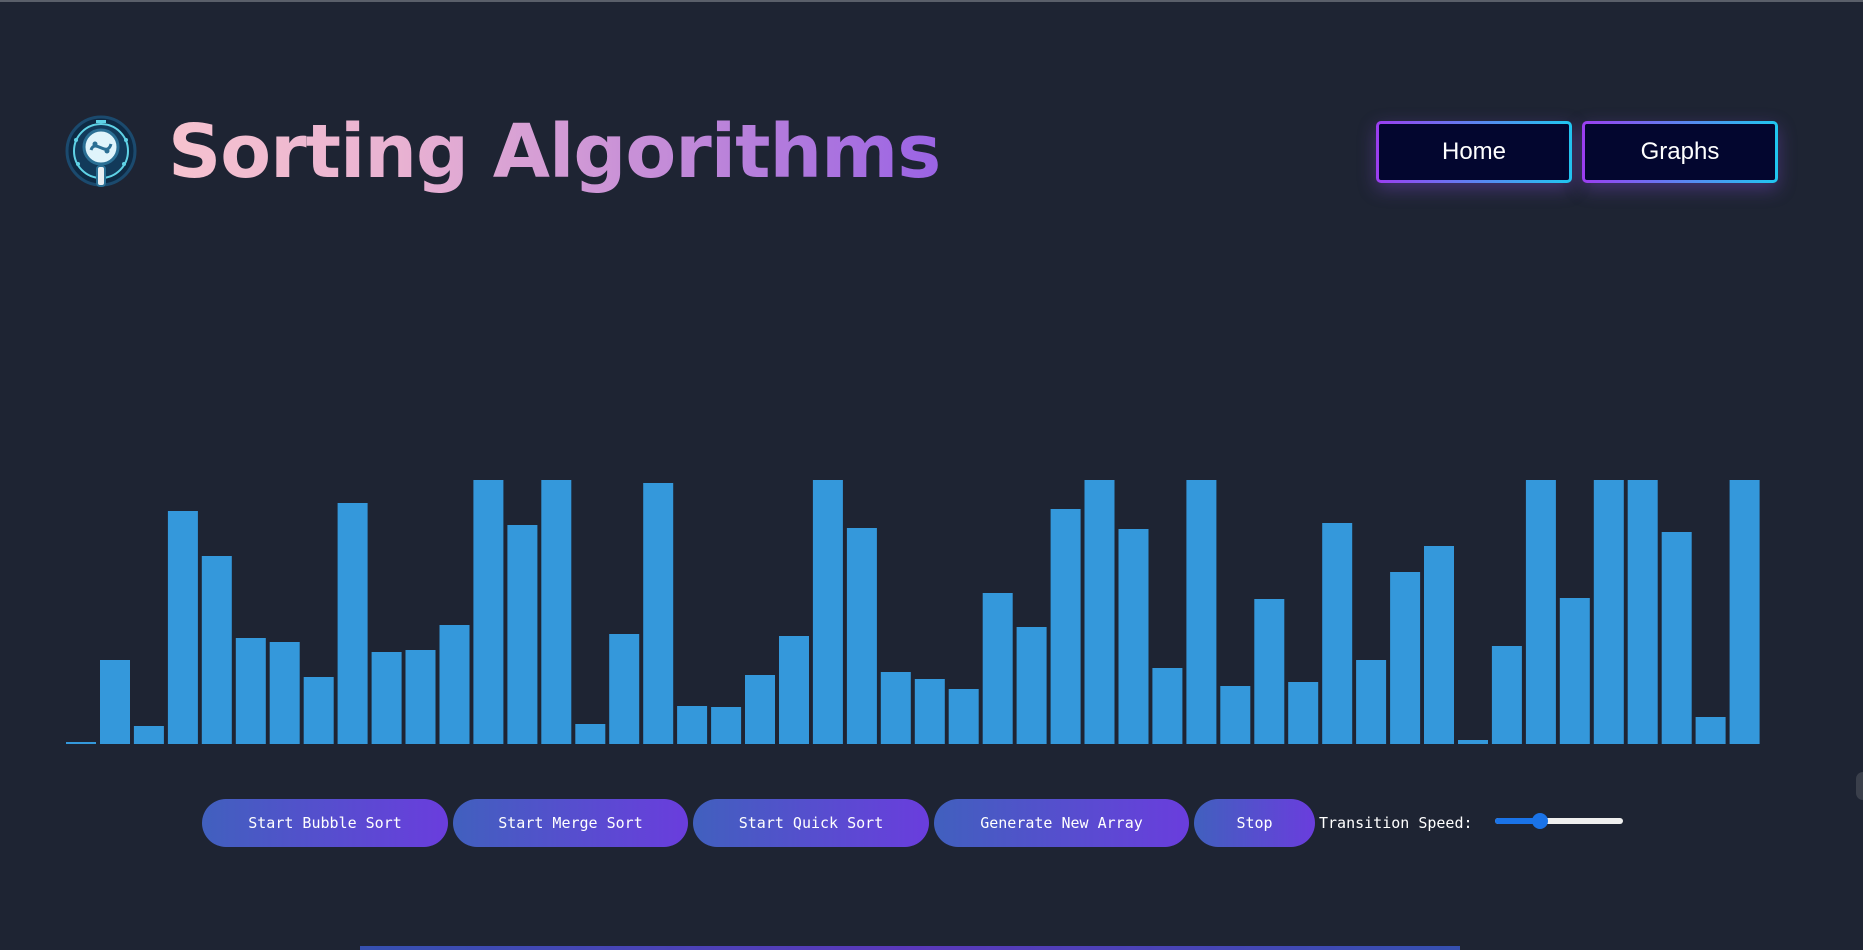  I want to click on nav-graphs-button: Graphs, so click(1680, 152).